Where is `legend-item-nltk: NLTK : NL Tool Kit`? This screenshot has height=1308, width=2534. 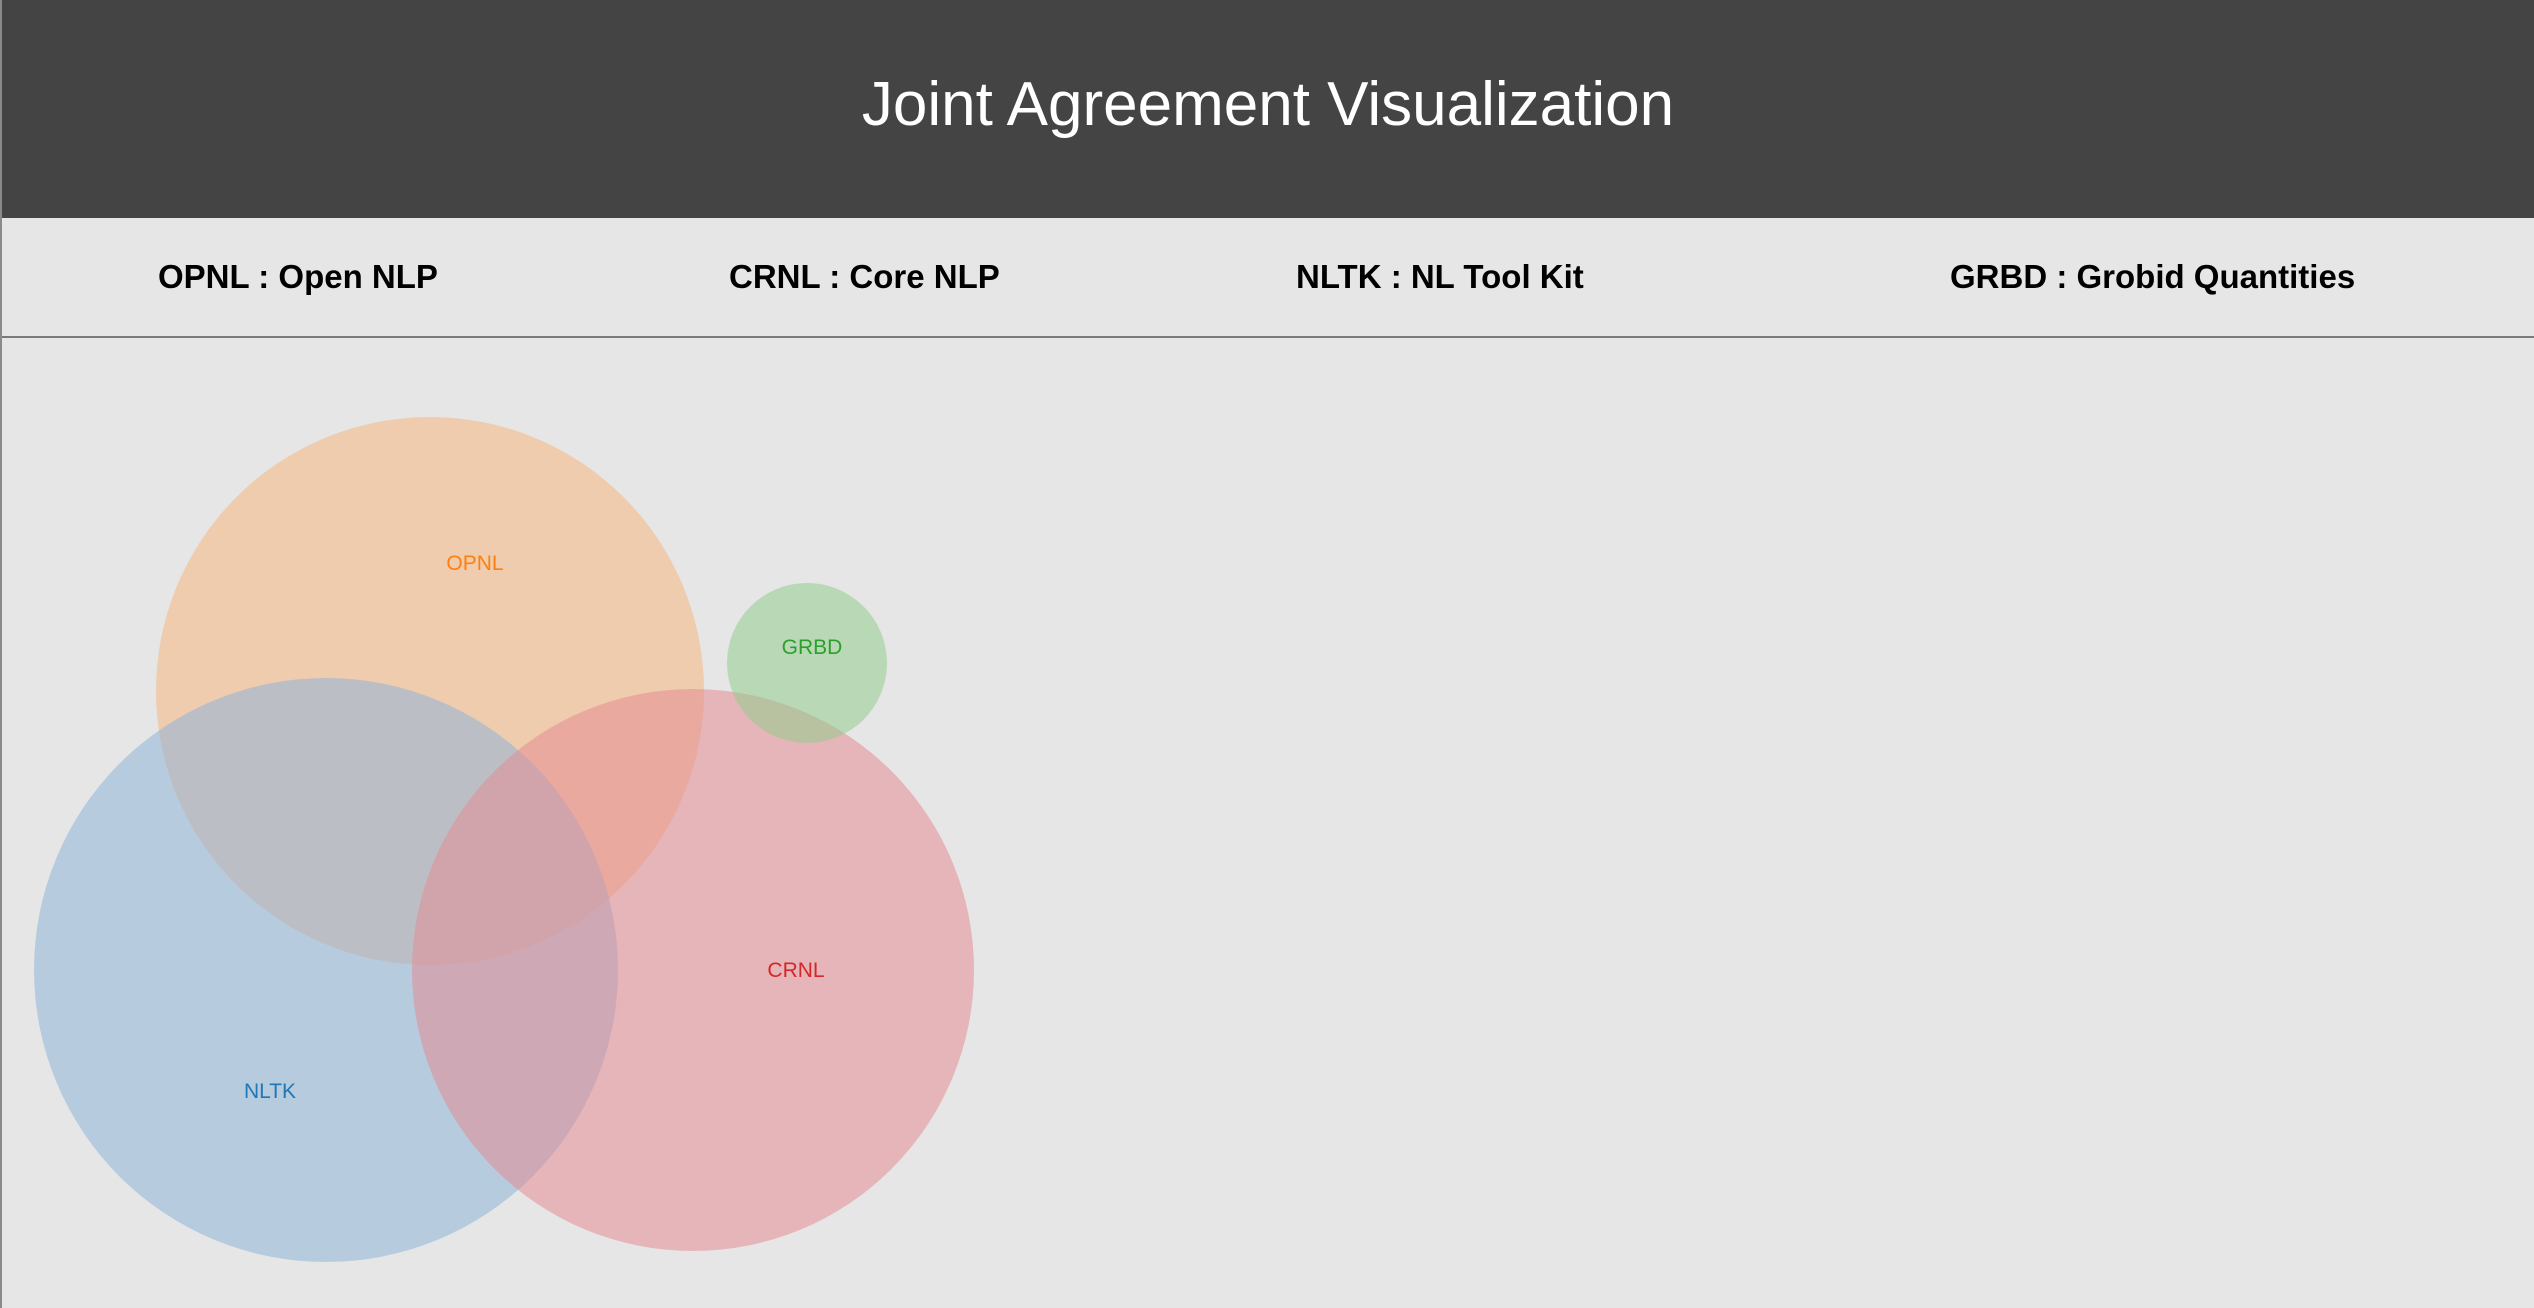 legend-item-nltk: NLTK : NL Tool Kit is located at coordinates (1440, 276).